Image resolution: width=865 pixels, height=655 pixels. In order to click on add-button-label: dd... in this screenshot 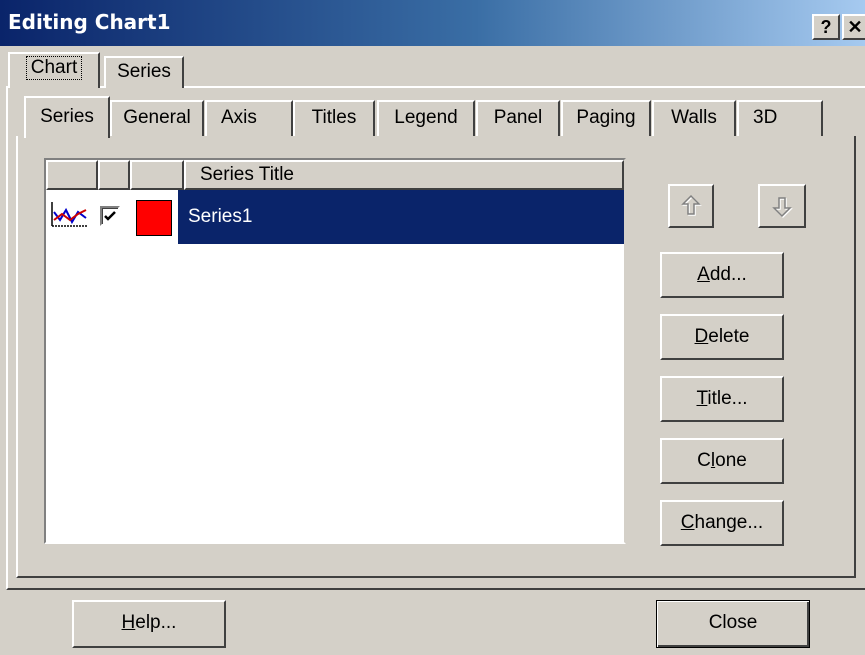, I will do `click(728, 274)`.